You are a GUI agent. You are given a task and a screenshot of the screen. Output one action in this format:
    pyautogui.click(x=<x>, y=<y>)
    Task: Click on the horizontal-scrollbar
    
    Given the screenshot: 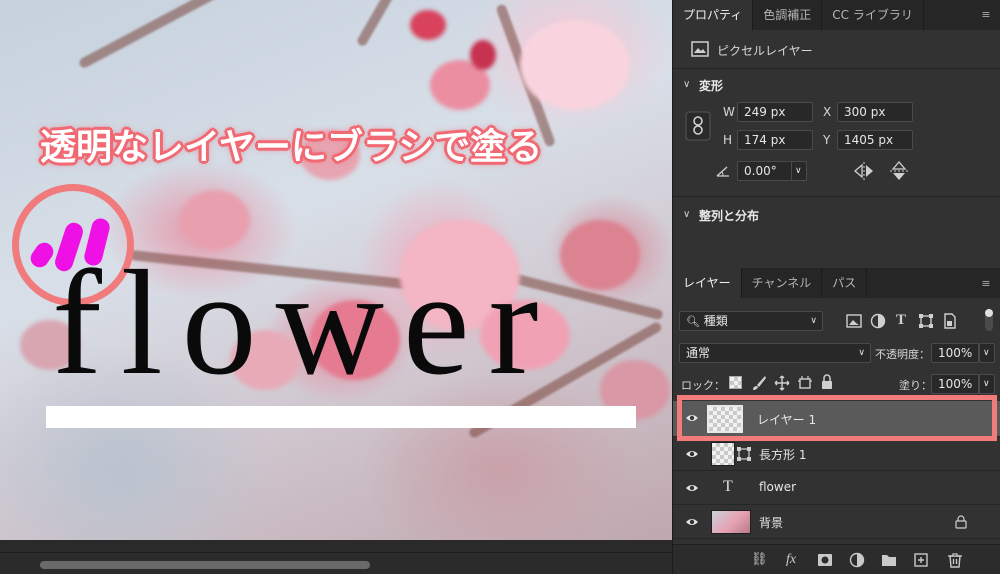 What is the action you would take?
    pyautogui.click(x=336, y=563)
    